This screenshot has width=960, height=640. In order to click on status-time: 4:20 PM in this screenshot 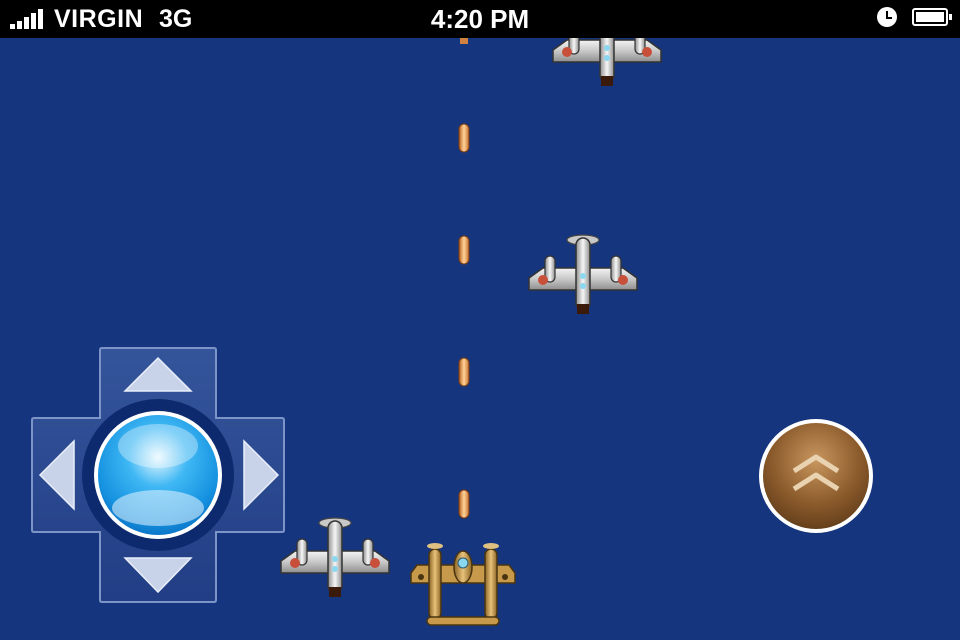, I will do `click(480, 19)`.